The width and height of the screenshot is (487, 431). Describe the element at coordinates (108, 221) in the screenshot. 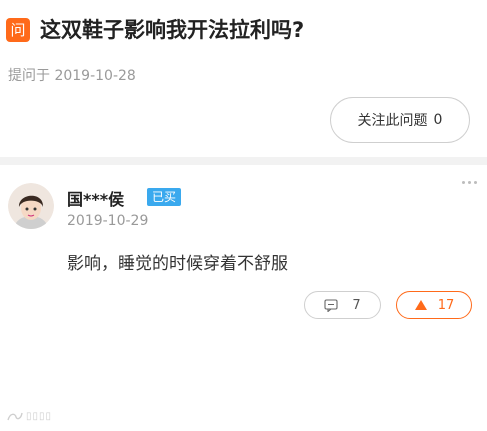

I see `answer-date: 2019-10-29` at that location.